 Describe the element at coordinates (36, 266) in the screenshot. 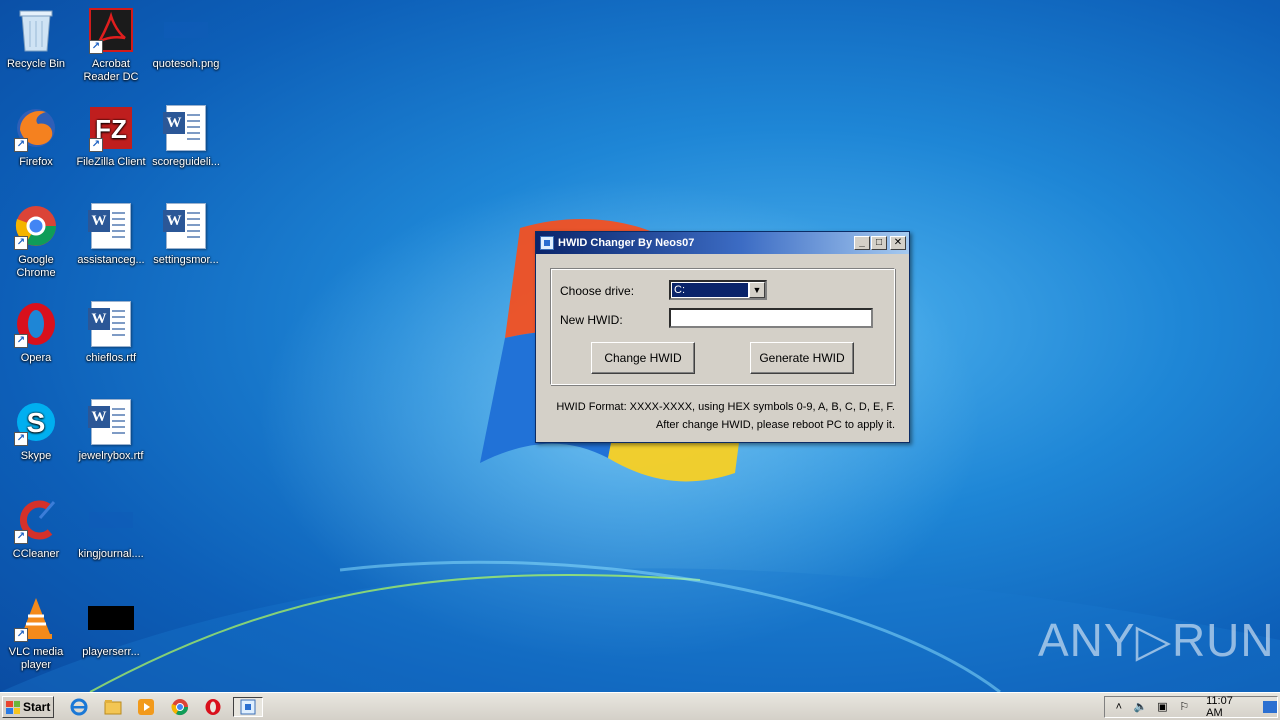

I see `desktop-icon-label: Google Chrome` at that location.